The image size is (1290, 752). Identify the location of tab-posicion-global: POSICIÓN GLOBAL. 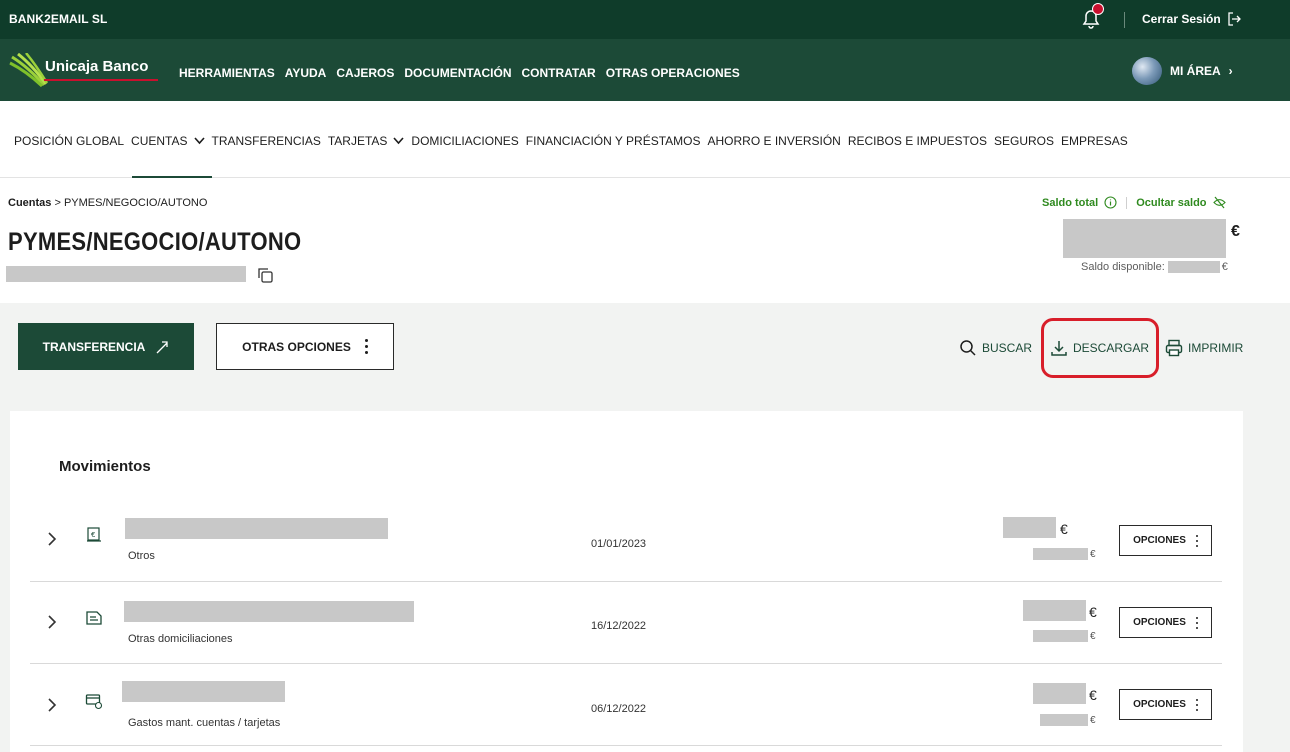
(69, 141).